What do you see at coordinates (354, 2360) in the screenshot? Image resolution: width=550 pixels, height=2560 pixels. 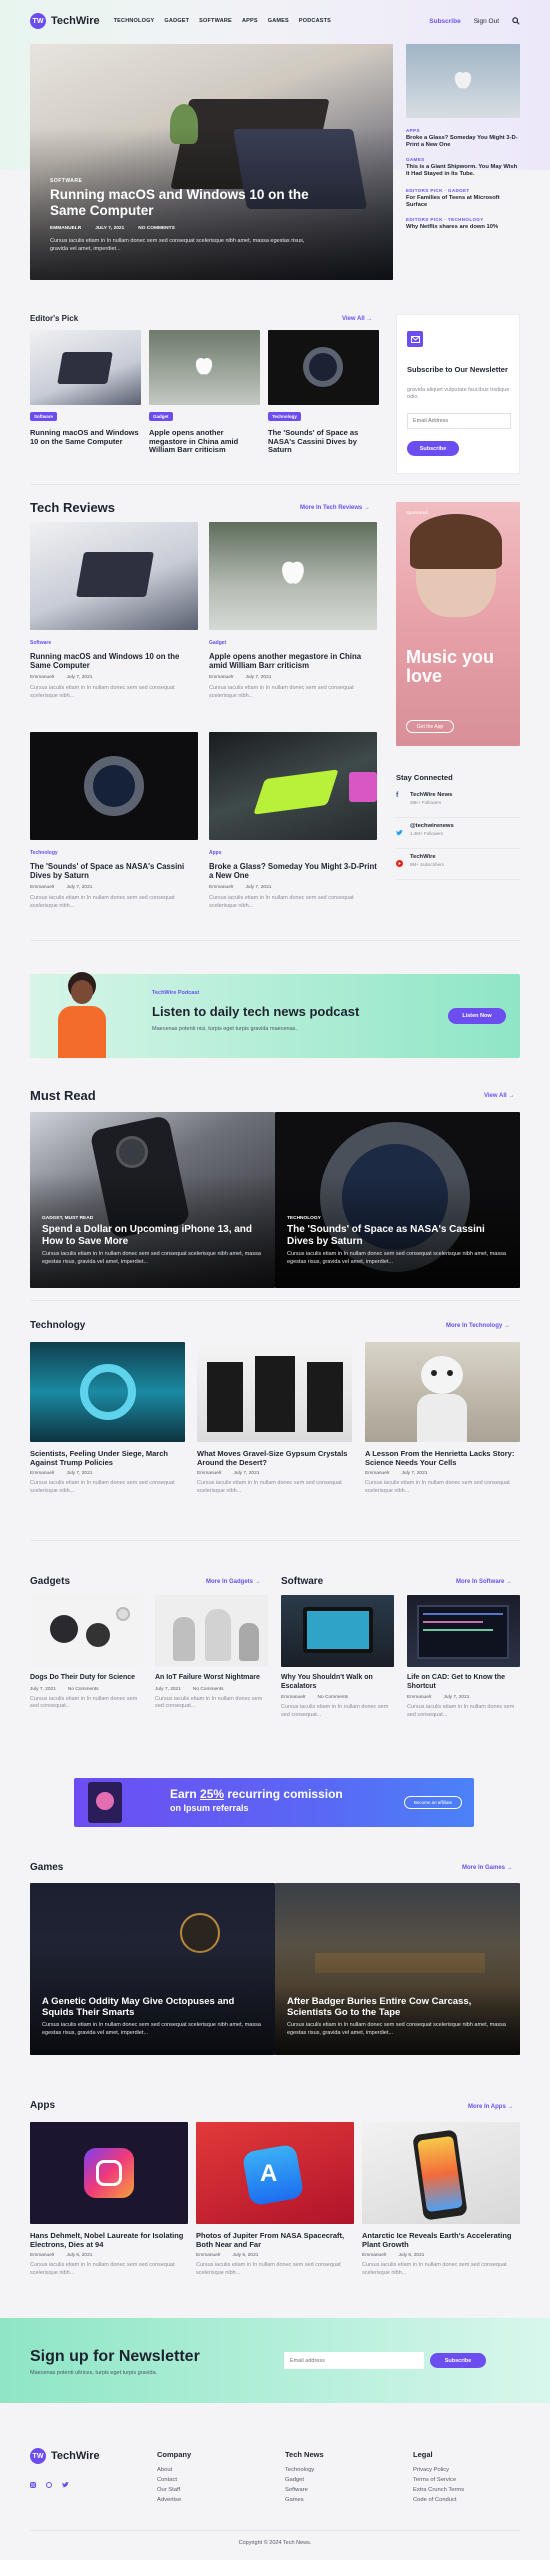 I see `signup-email-input` at bounding box center [354, 2360].